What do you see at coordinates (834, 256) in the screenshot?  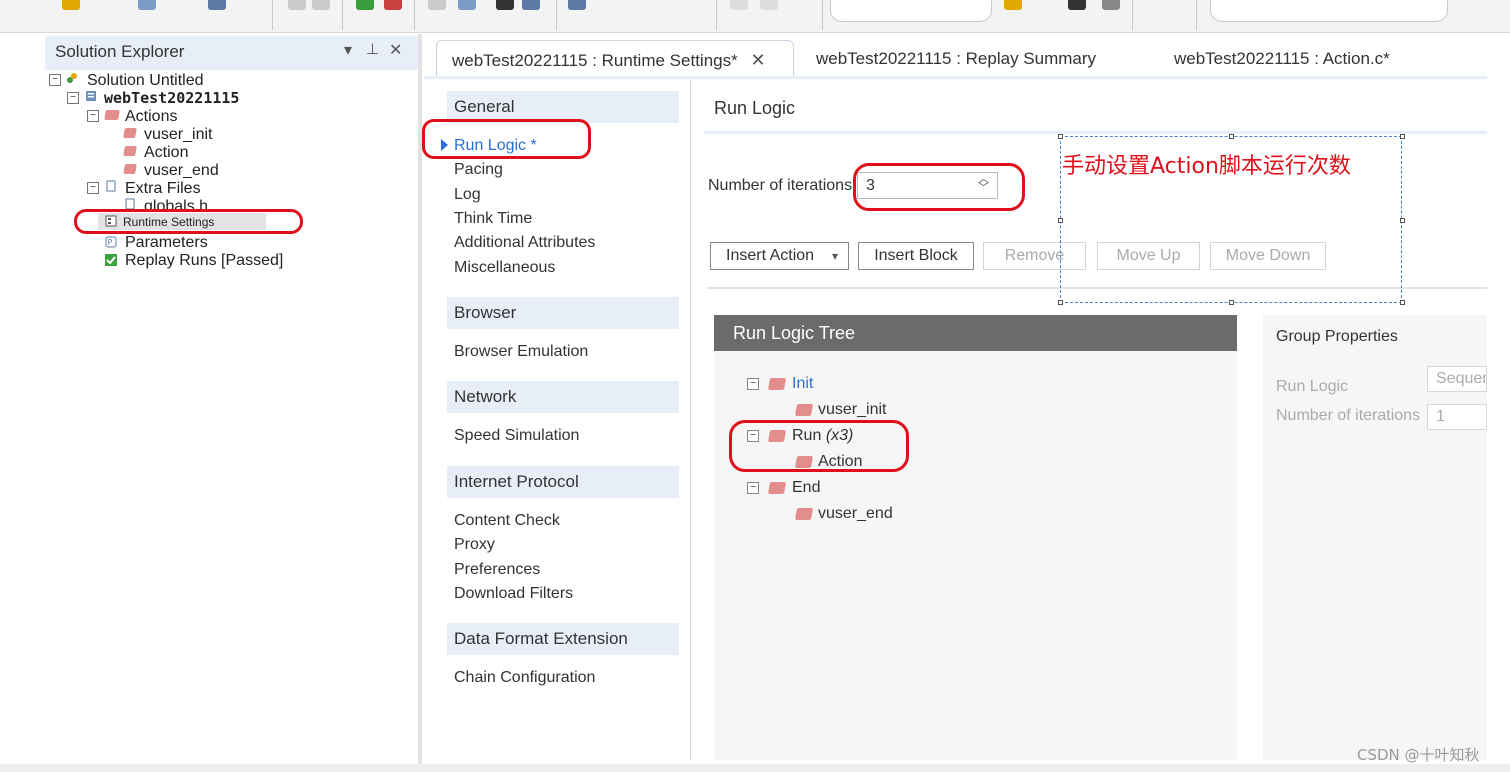 I see `chevron-down-icon: ▾` at bounding box center [834, 256].